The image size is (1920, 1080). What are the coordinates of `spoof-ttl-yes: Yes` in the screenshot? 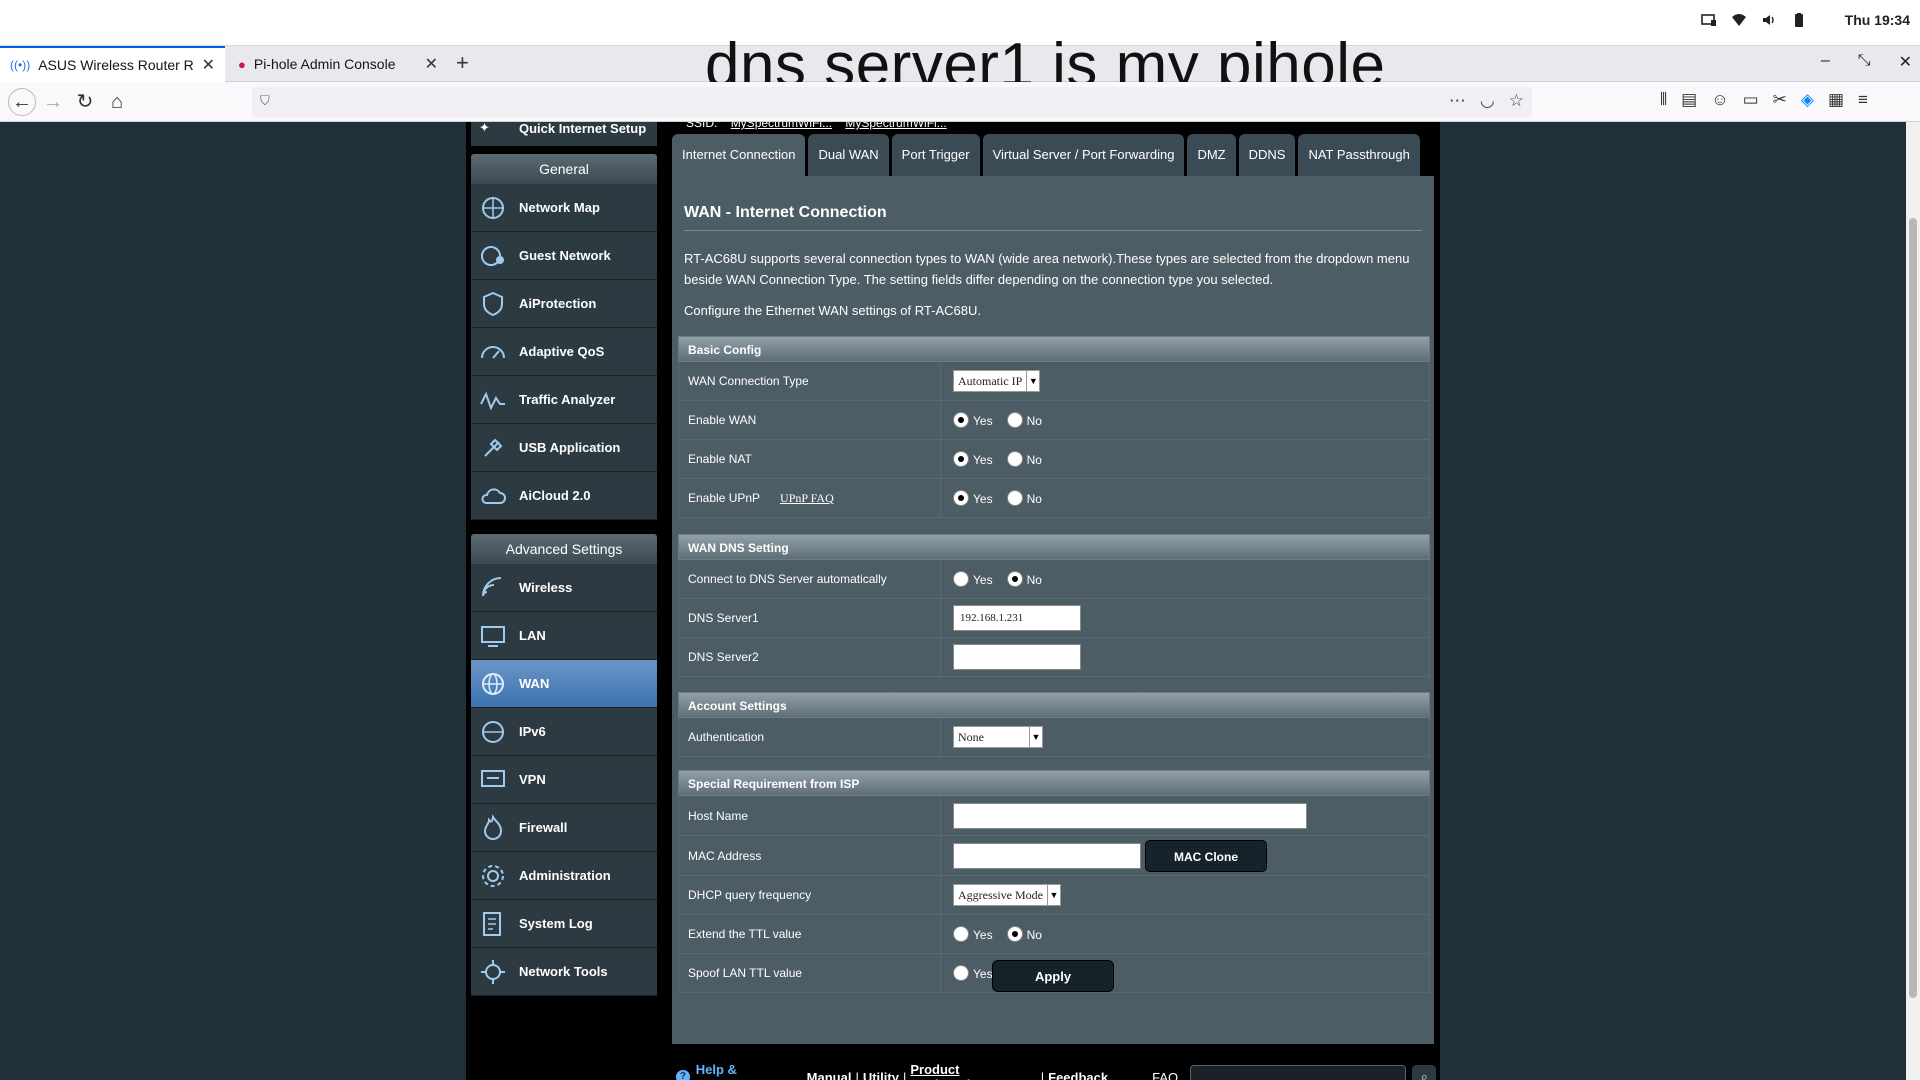 It's located at (973, 973).